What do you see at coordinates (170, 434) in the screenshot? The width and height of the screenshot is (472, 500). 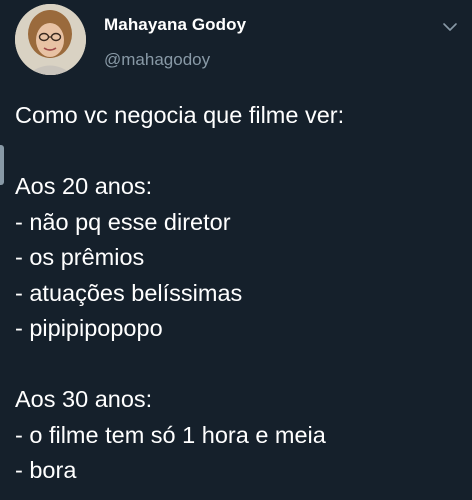 I see `tweet-line: - o filme tem só 1 hora e meia` at bounding box center [170, 434].